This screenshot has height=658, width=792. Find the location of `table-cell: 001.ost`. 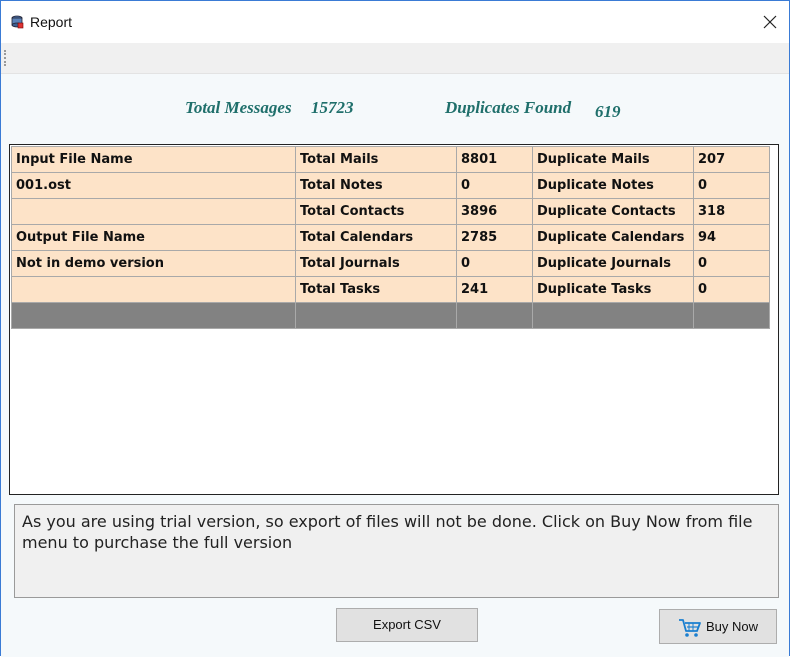

table-cell: 001.ost is located at coordinates (153, 185).